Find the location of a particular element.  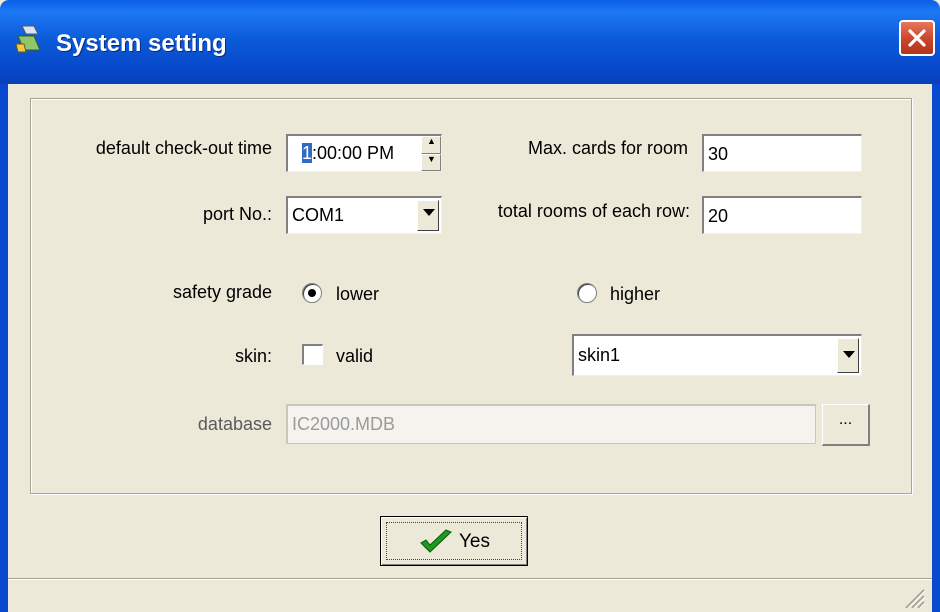

checkout-time-label: default check-out time is located at coordinates (183, 148).